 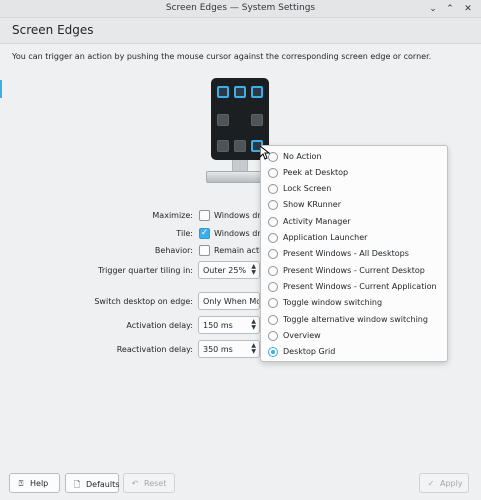 What do you see at coordinates (204, 233) in the screenshot?
I see `tile-checkbox: ✓` at bounding box center [204, 233].